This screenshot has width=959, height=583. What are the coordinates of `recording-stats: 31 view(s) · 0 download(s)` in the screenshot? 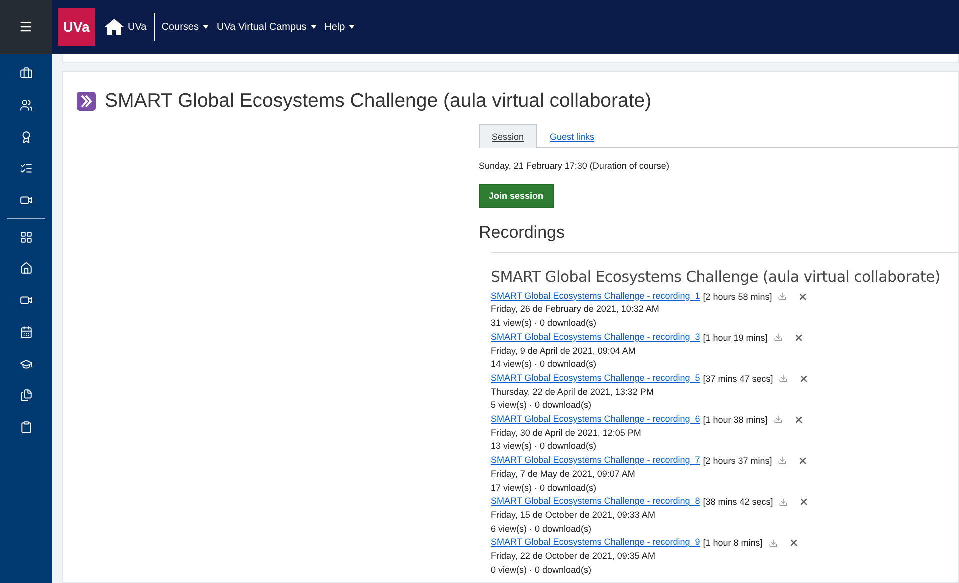 It's located at (544, 323).